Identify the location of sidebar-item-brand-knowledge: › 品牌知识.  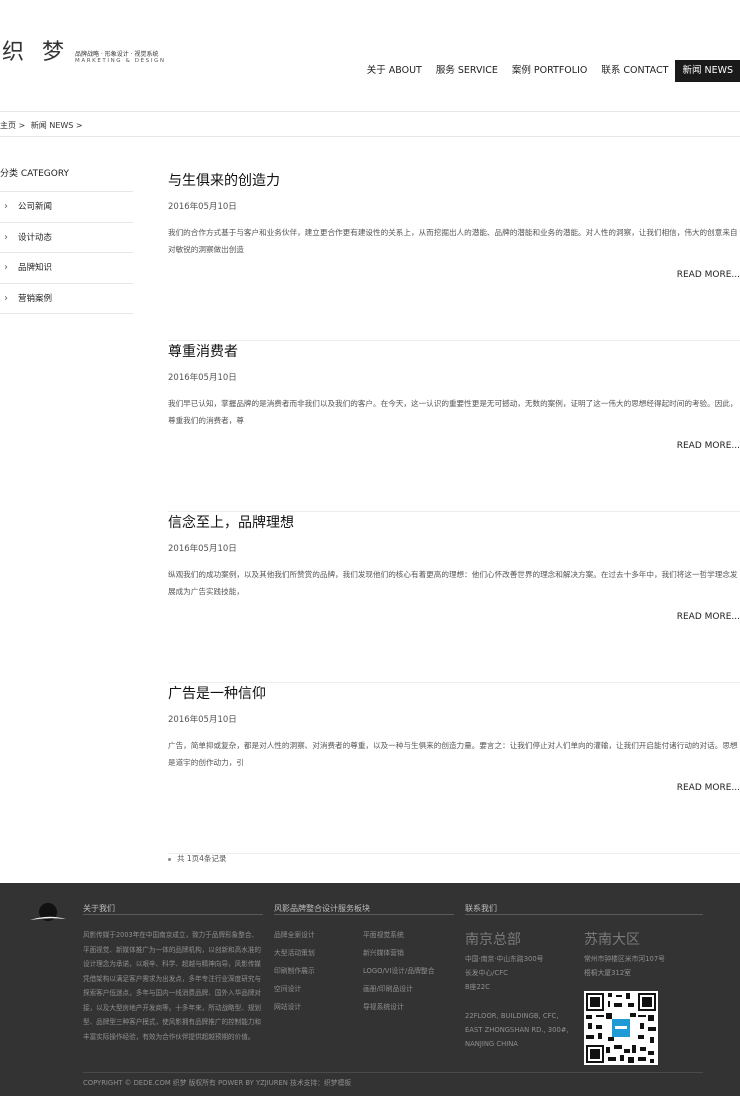
(66, 268).